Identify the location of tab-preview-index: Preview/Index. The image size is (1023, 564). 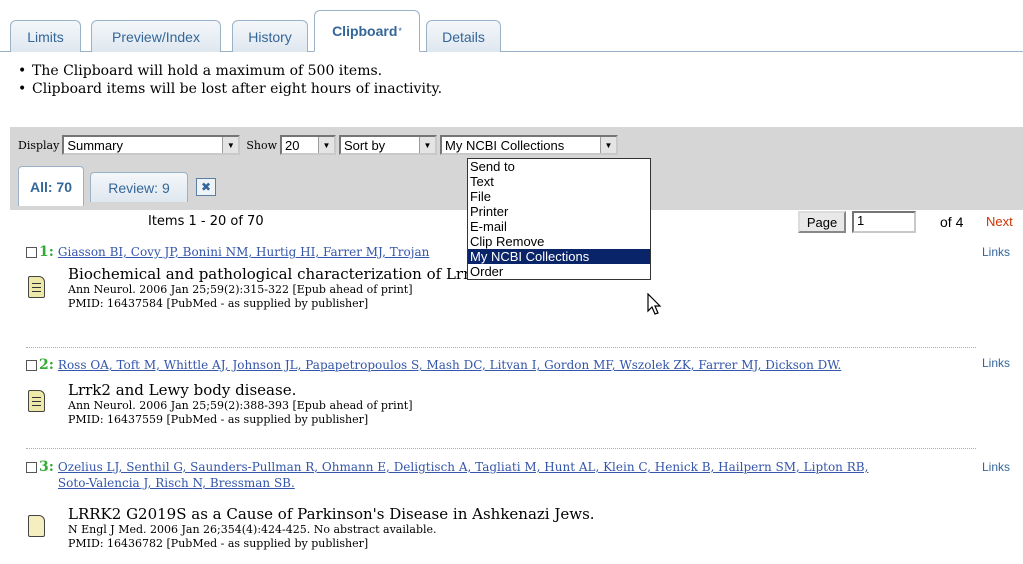
(156, 36).